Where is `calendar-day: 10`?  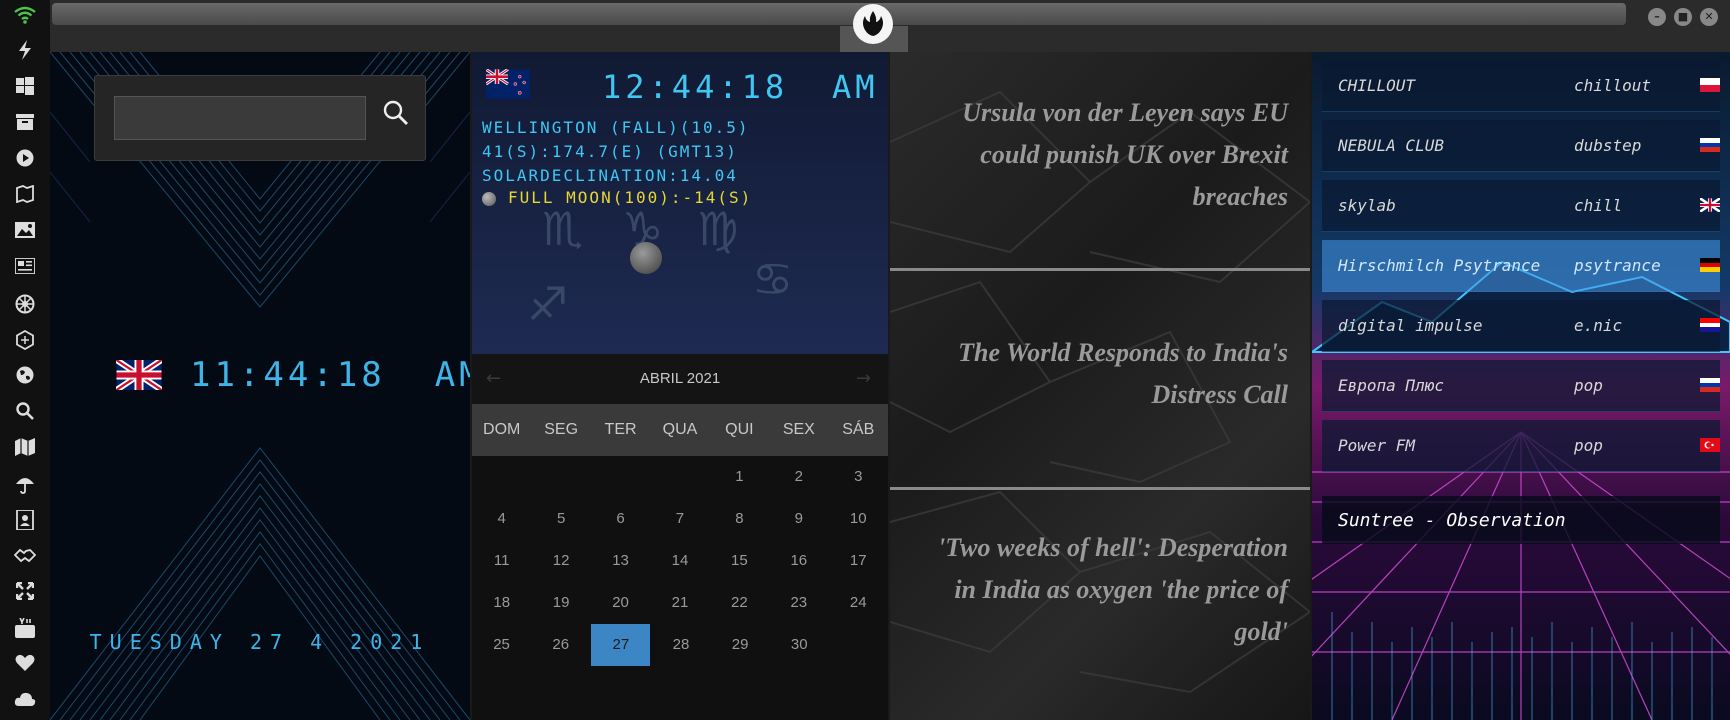 calendar-day: 10 is located at coordinates (858, 519).